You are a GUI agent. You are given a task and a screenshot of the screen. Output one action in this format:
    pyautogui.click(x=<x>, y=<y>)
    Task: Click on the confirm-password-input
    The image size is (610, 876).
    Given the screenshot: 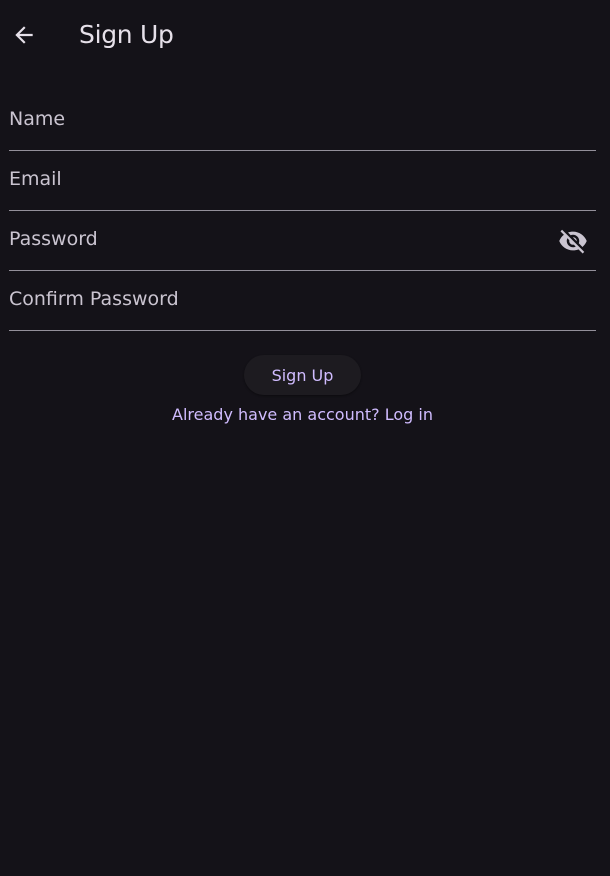 What is the action you would take?
    pyautogui.click(x=279, y=299)
    